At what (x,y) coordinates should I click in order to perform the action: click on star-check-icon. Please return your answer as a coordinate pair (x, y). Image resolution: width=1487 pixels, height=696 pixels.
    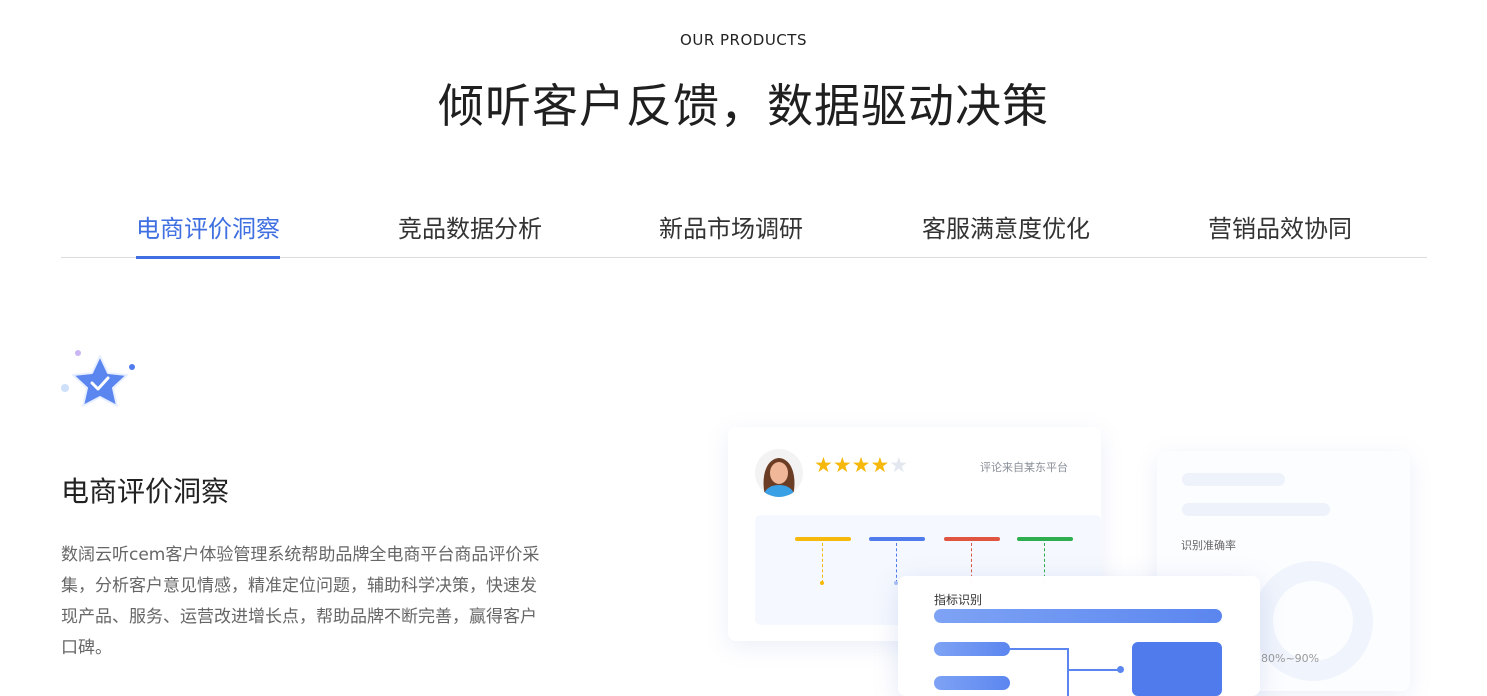
    Looking at the image, I should click on (100, 380).